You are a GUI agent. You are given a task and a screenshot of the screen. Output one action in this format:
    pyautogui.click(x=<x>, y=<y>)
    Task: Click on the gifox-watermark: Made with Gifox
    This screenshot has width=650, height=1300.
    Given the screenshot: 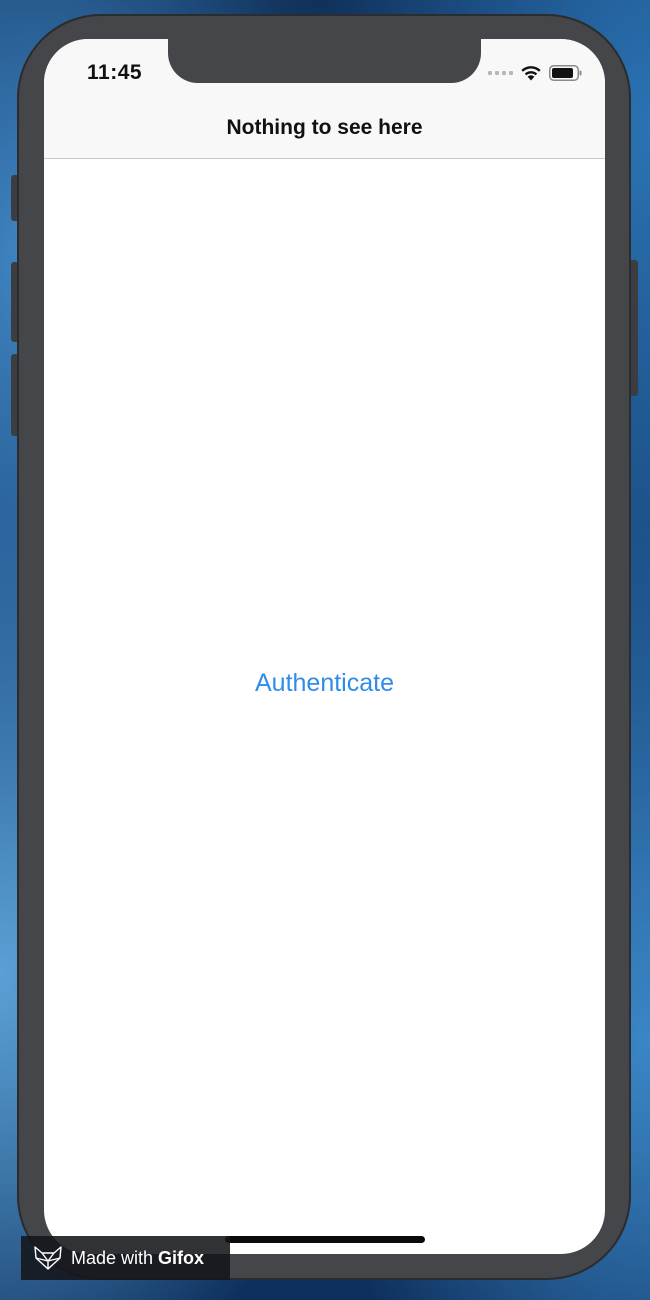 What is the action you would take?
    pyautogui.click(x=125, y=1258)
    